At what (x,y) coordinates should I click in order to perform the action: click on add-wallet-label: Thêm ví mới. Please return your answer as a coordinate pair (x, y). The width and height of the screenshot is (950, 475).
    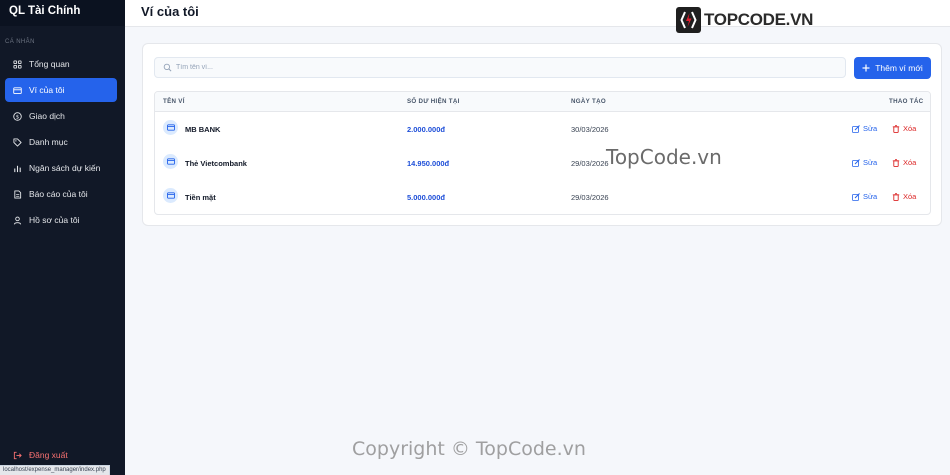
    Looking at the image, I should click on (899, 68).